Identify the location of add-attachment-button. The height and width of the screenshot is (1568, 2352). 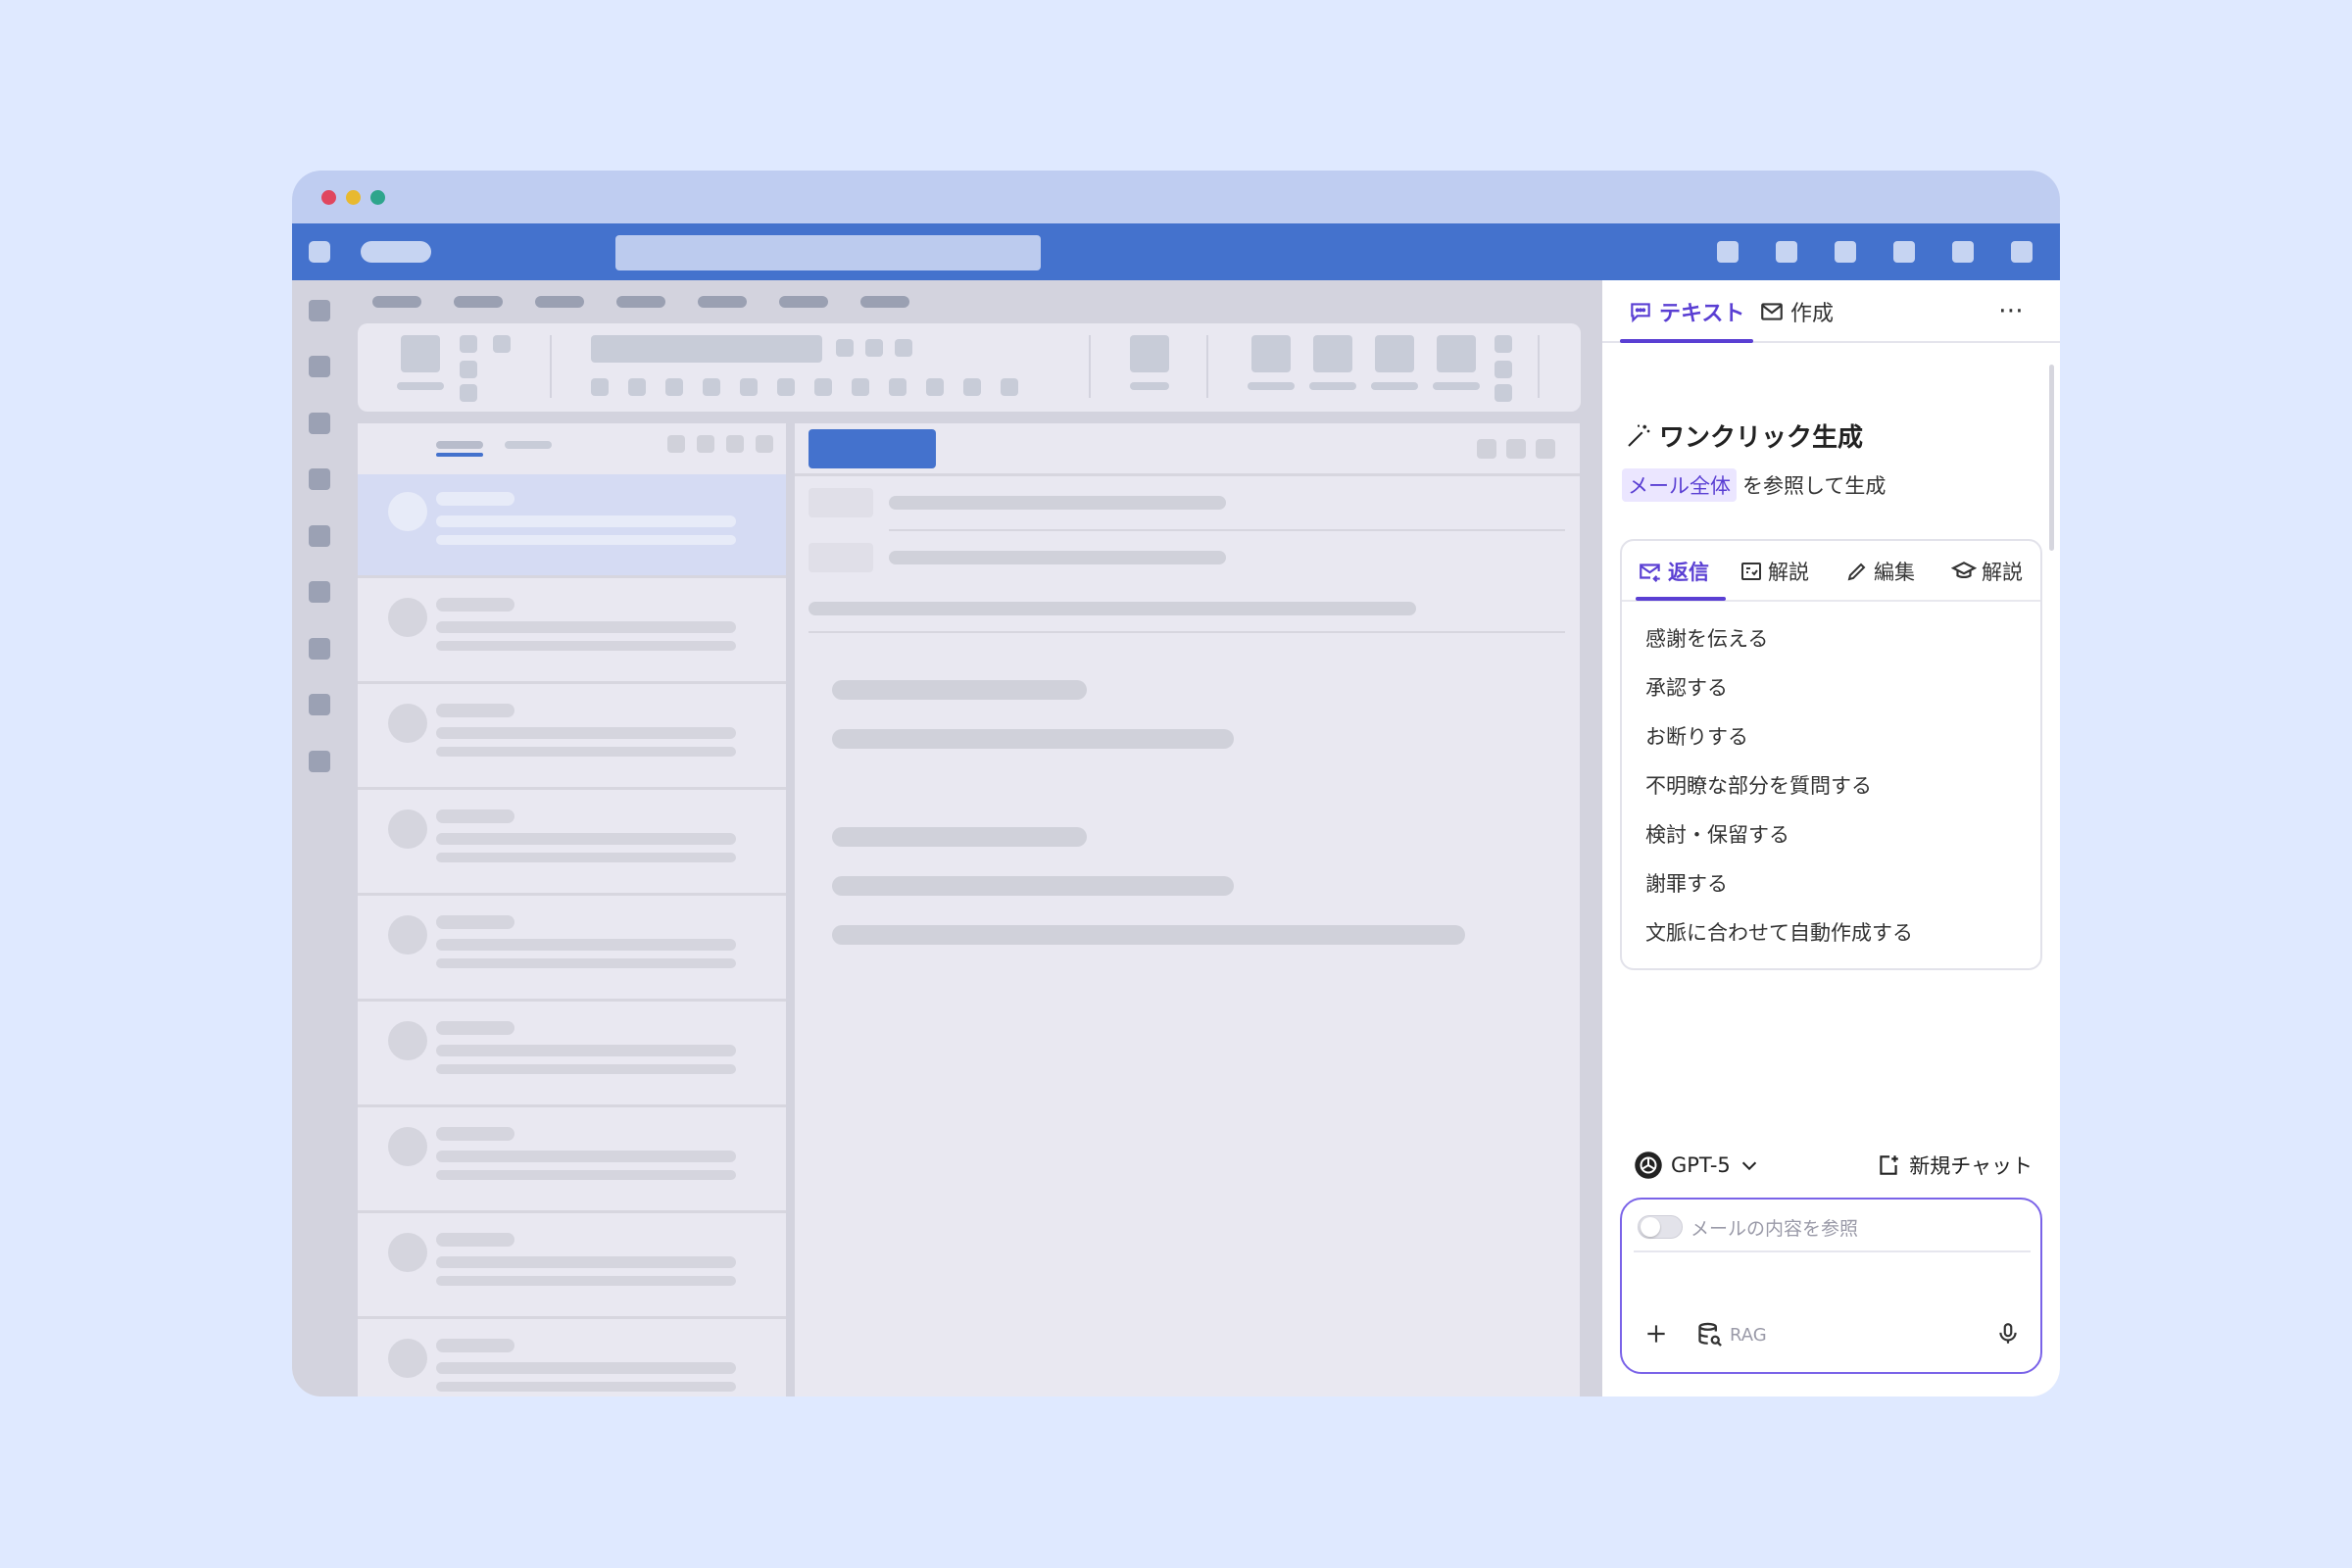
(1656, 1334).